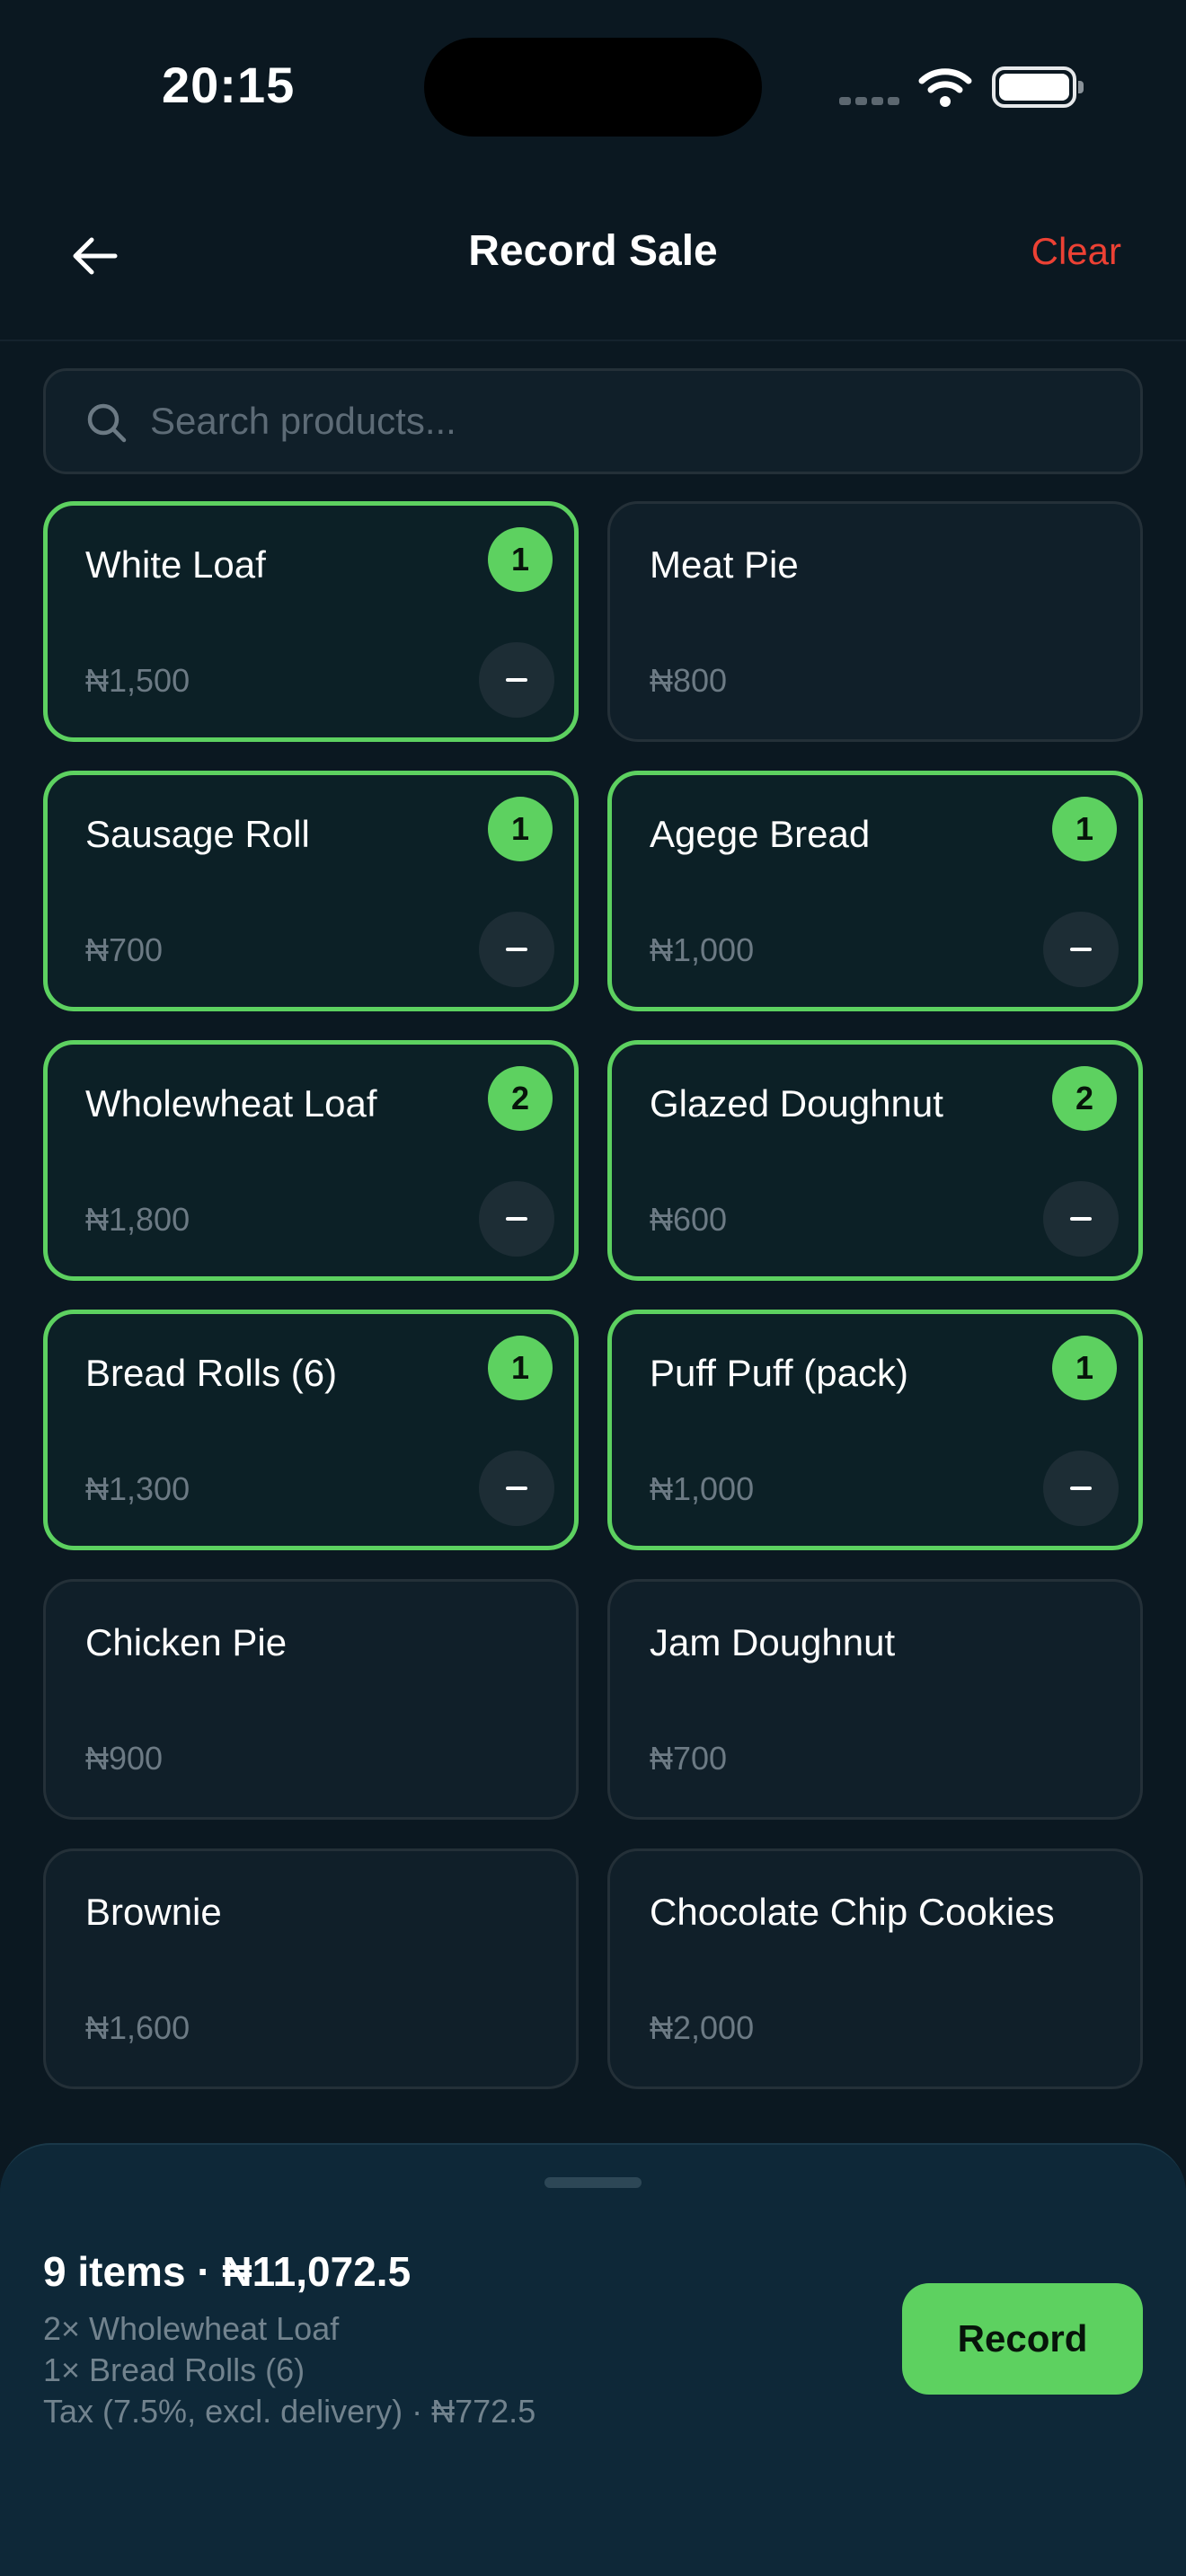 The image size is (1186, 2576). Describe the element at coordinates (689, 680) in the screenshot. I see `product-price: ₦800` at that location.